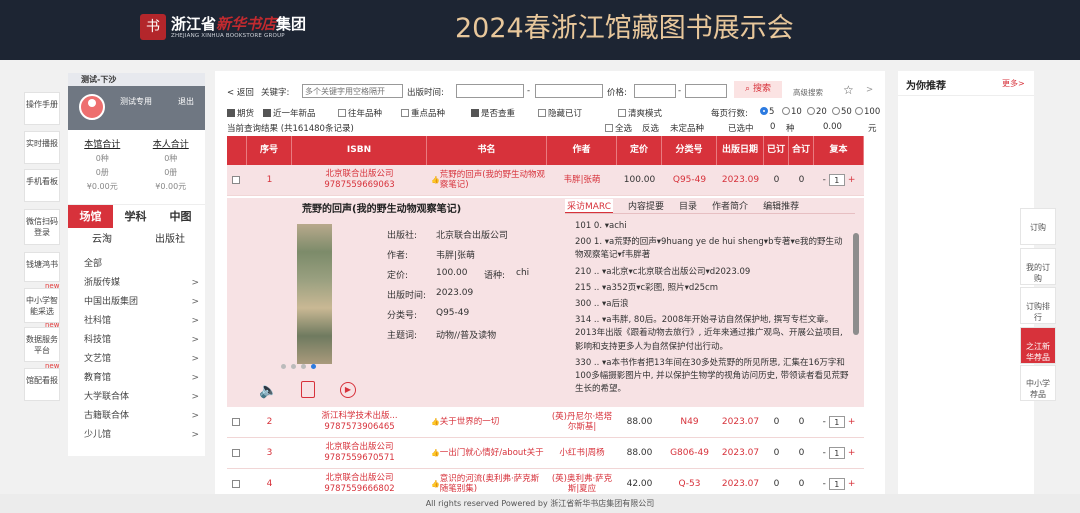 This screenshot has width=1080, height=513. What do you see at coordinates (688, 205) in the screenshot?
I see `detail-tab: 目录` at bounding box center [688, 205].